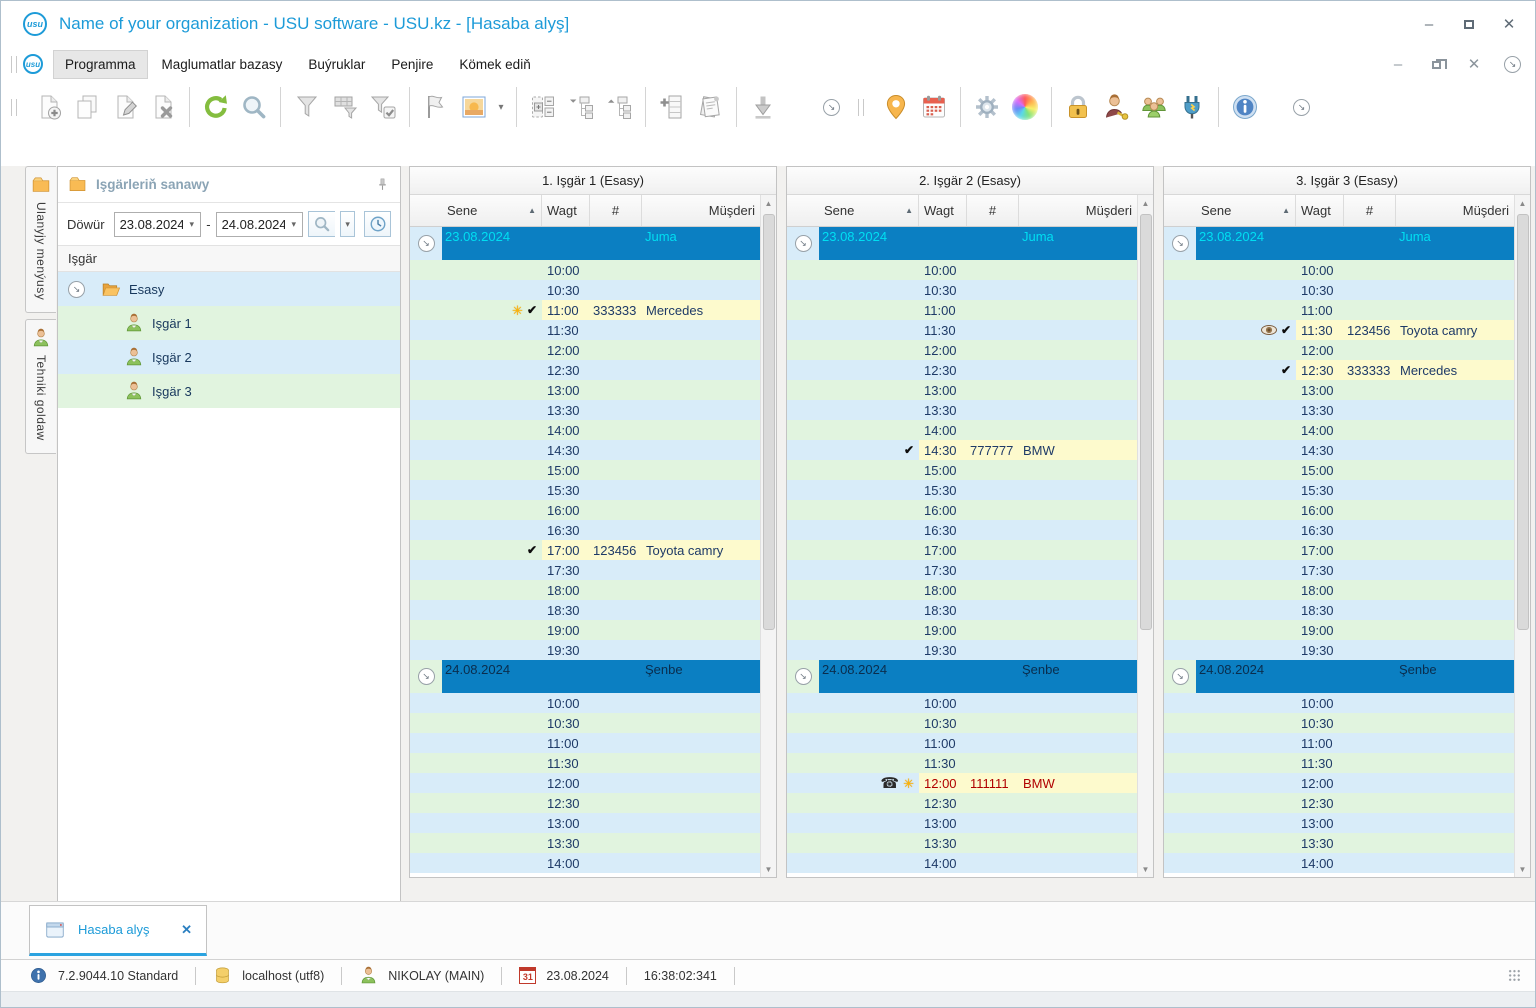  I want to click on time-slot-row: 11:00, so click(585, 743).